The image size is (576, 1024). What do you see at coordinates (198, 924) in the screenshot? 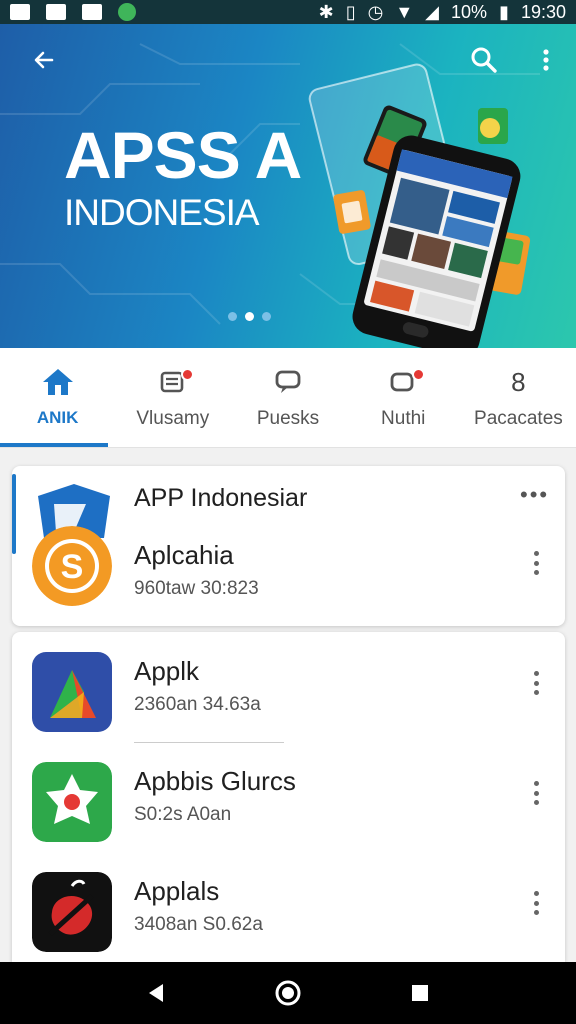
I see `app-meta: 3408an S0.62a` at bounding box center [198, 924].